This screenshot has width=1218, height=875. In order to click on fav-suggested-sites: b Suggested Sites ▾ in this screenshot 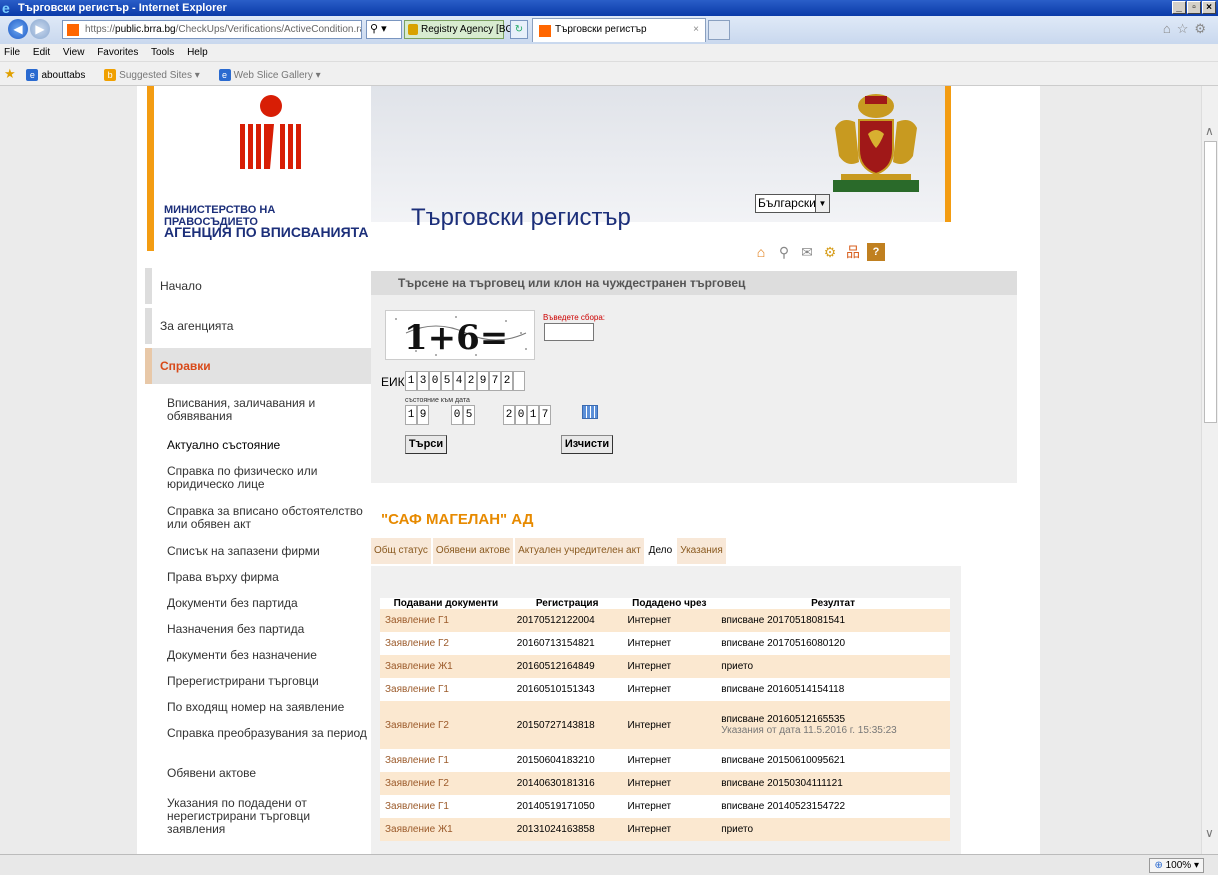, I will do `click(156, 75)`.